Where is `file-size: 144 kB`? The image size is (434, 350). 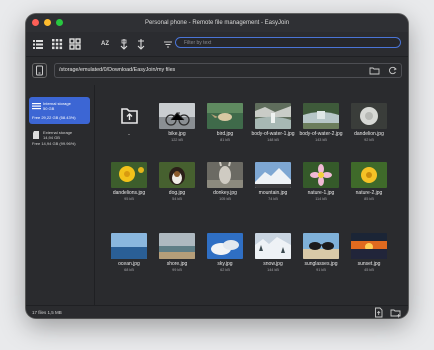 file-size: 144 kB is located at coordinates (273, 270).